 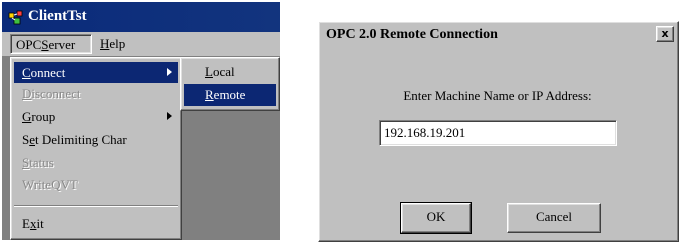 What do you see at coordinates (96, 72) in the screenshot?
I see `menu-item-connect: Connect` at bounding box center [96, 72].